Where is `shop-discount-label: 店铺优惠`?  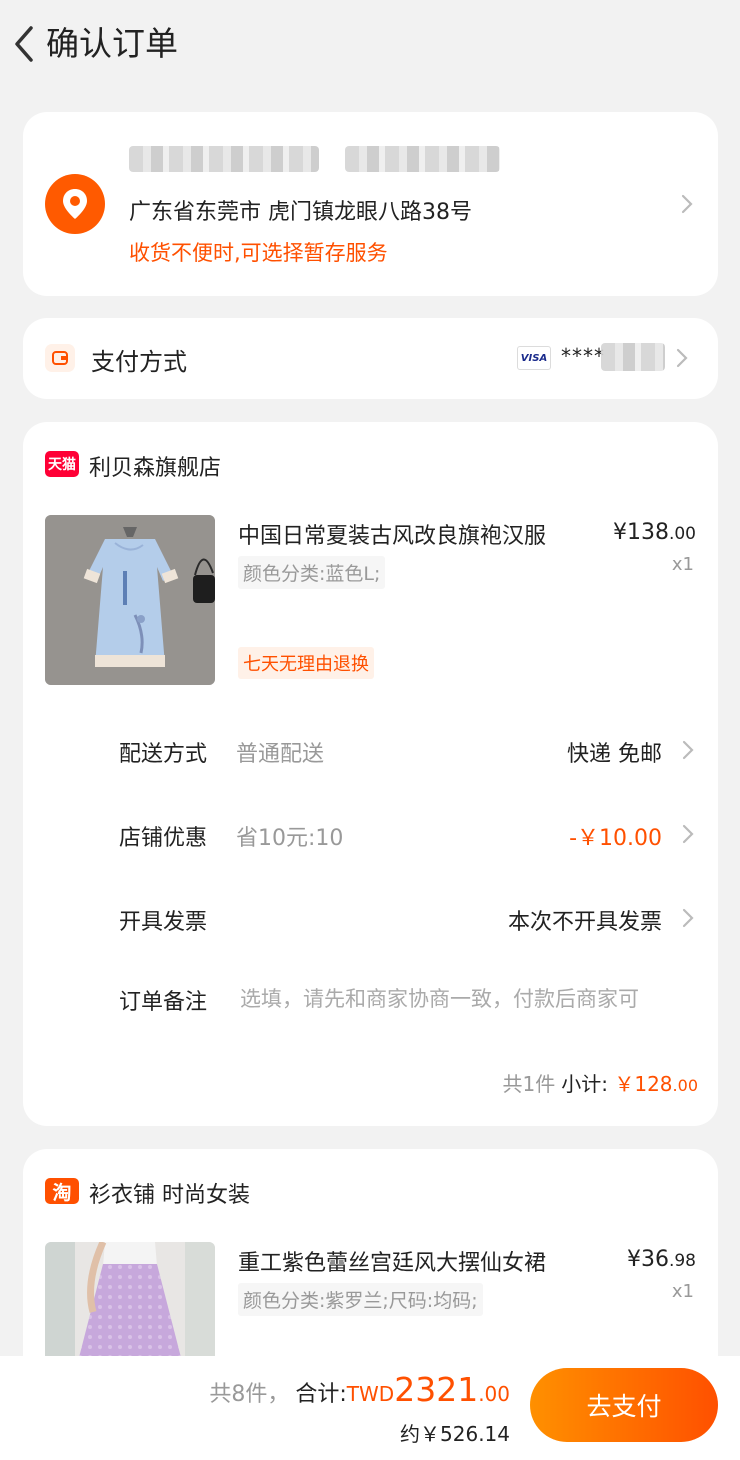
shop-discount-label: 店铺优惠 is located at coordinates (163, 838).